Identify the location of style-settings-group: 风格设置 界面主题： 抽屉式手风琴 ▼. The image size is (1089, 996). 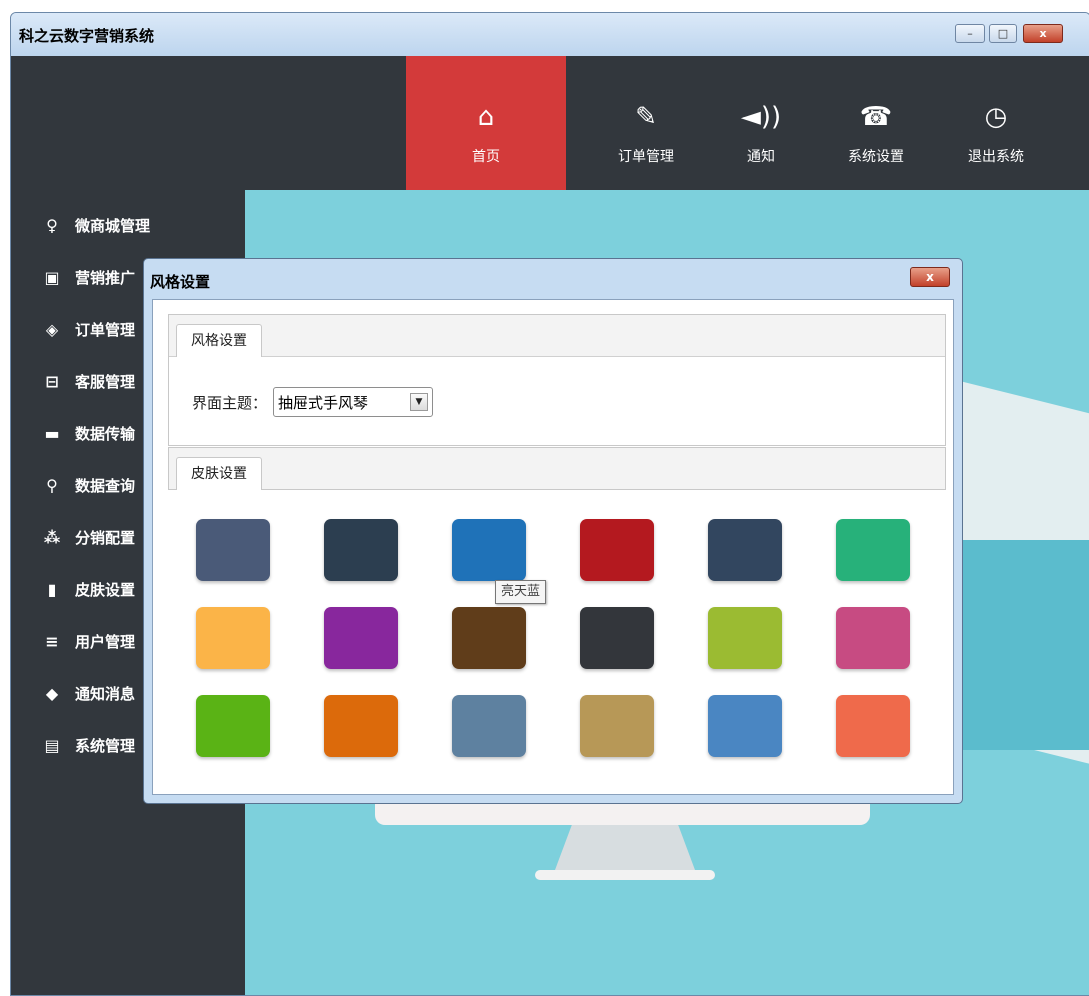
(557, 380).